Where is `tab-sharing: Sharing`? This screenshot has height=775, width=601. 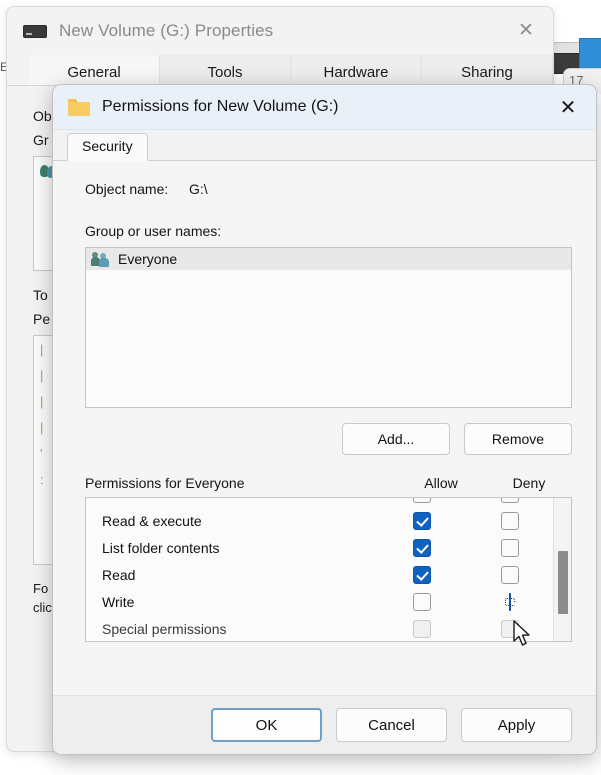
tab-sharing: Sharing is located at coordinates (487, 70).